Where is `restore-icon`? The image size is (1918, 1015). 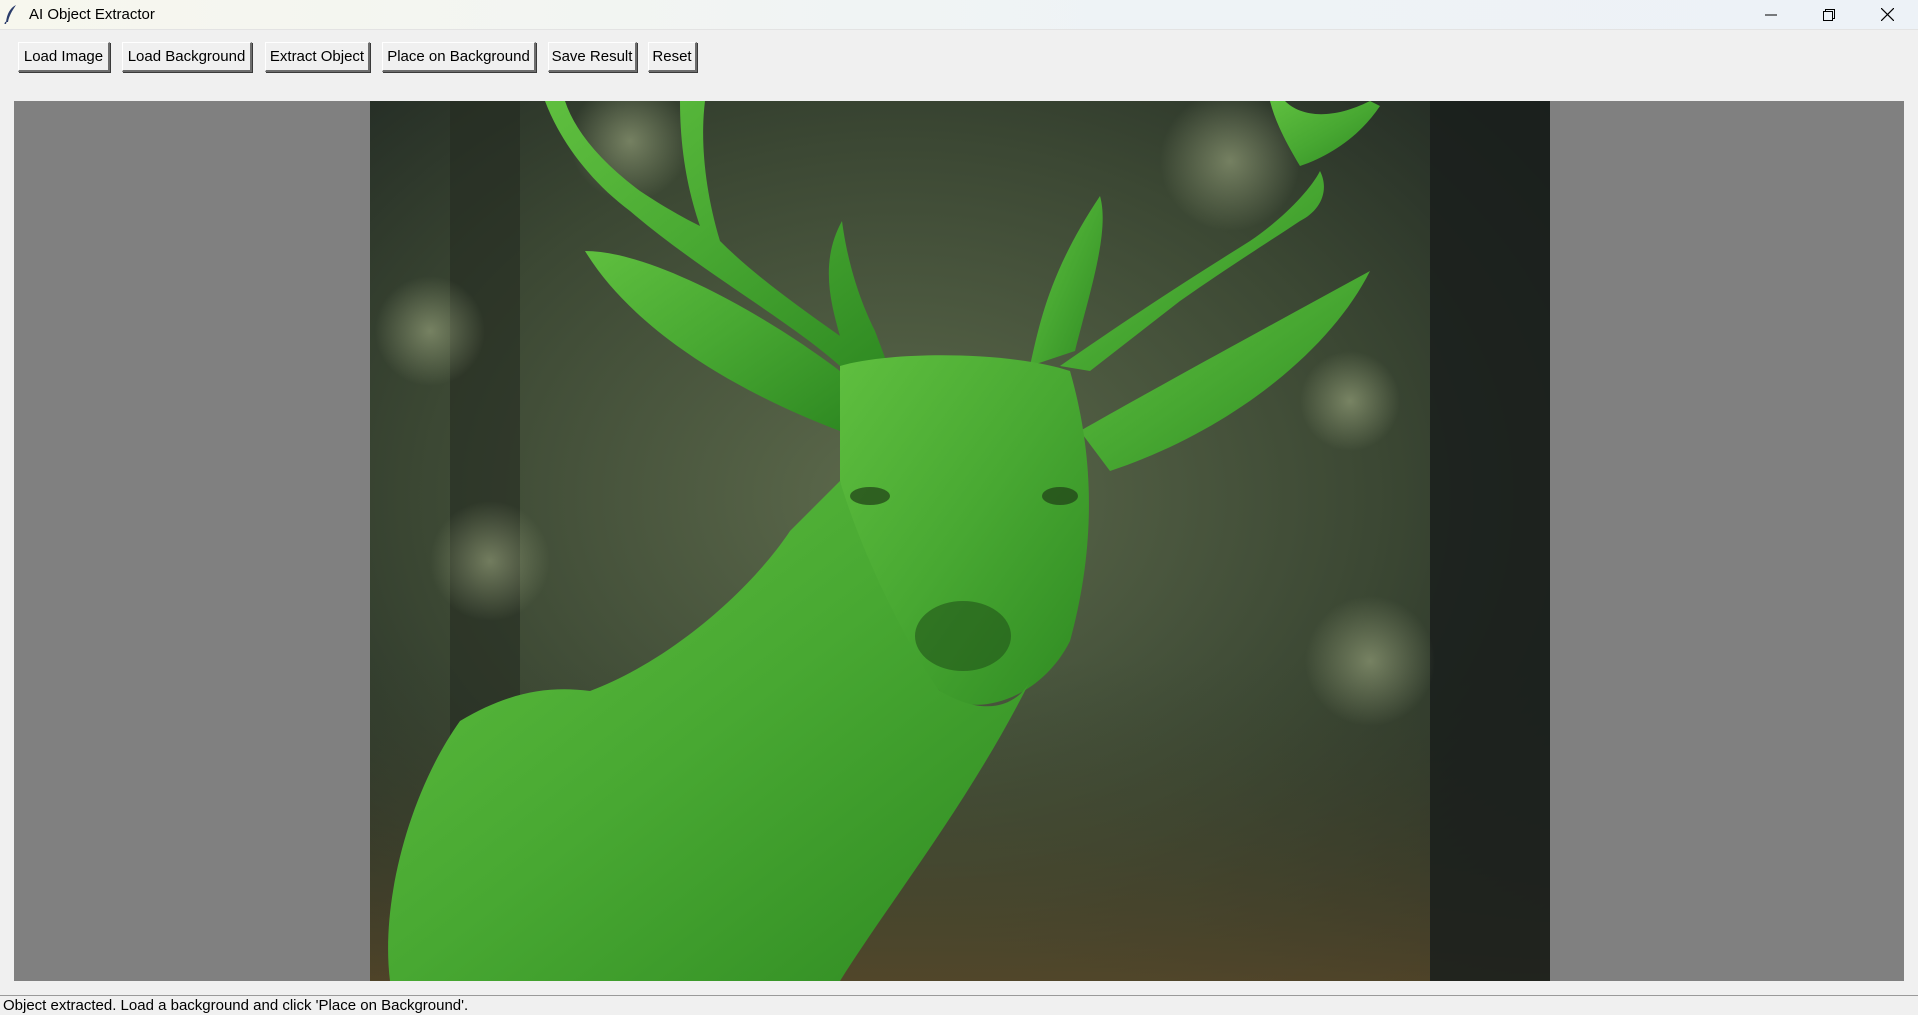 restore-icon is located at coordinates (1829, 14).